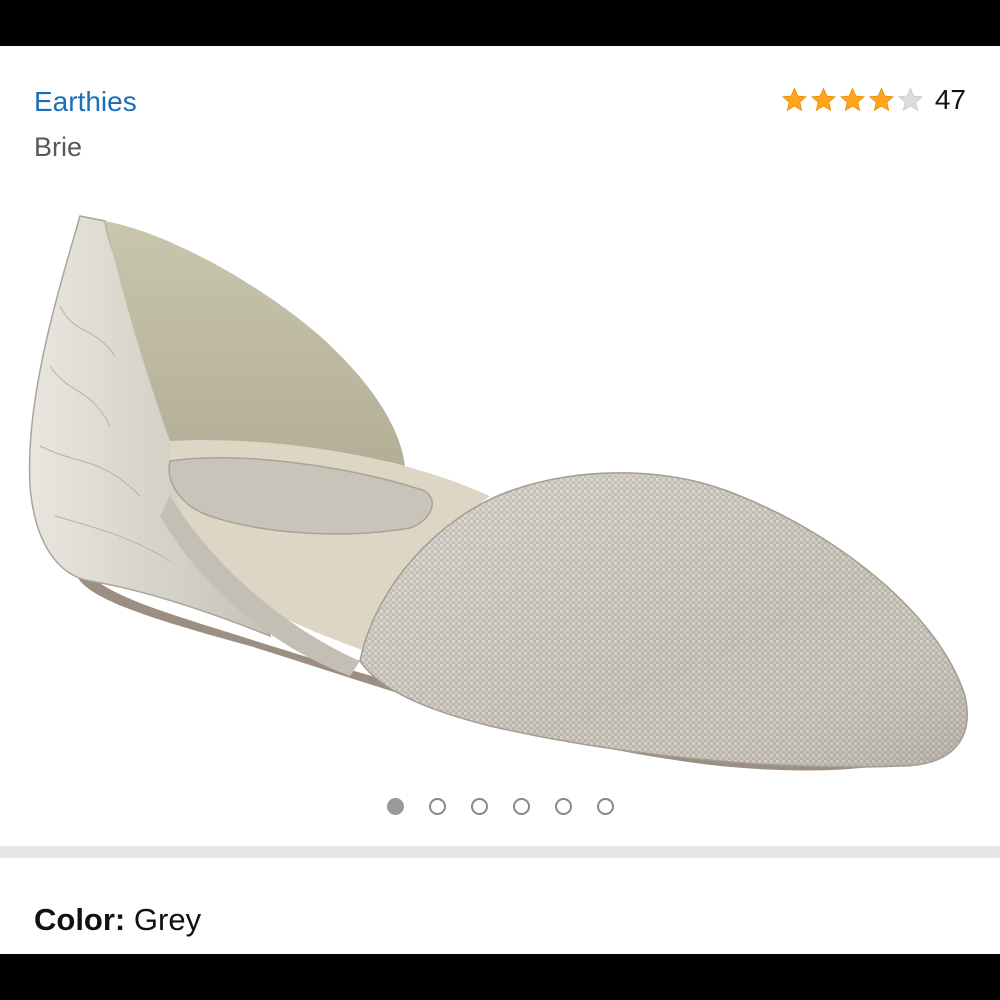 The width and height of the screenshot is (1000, 1000). Describe the element at coordinates (910, 99) in the screenshot. I see `star-empty-icon` at that location.